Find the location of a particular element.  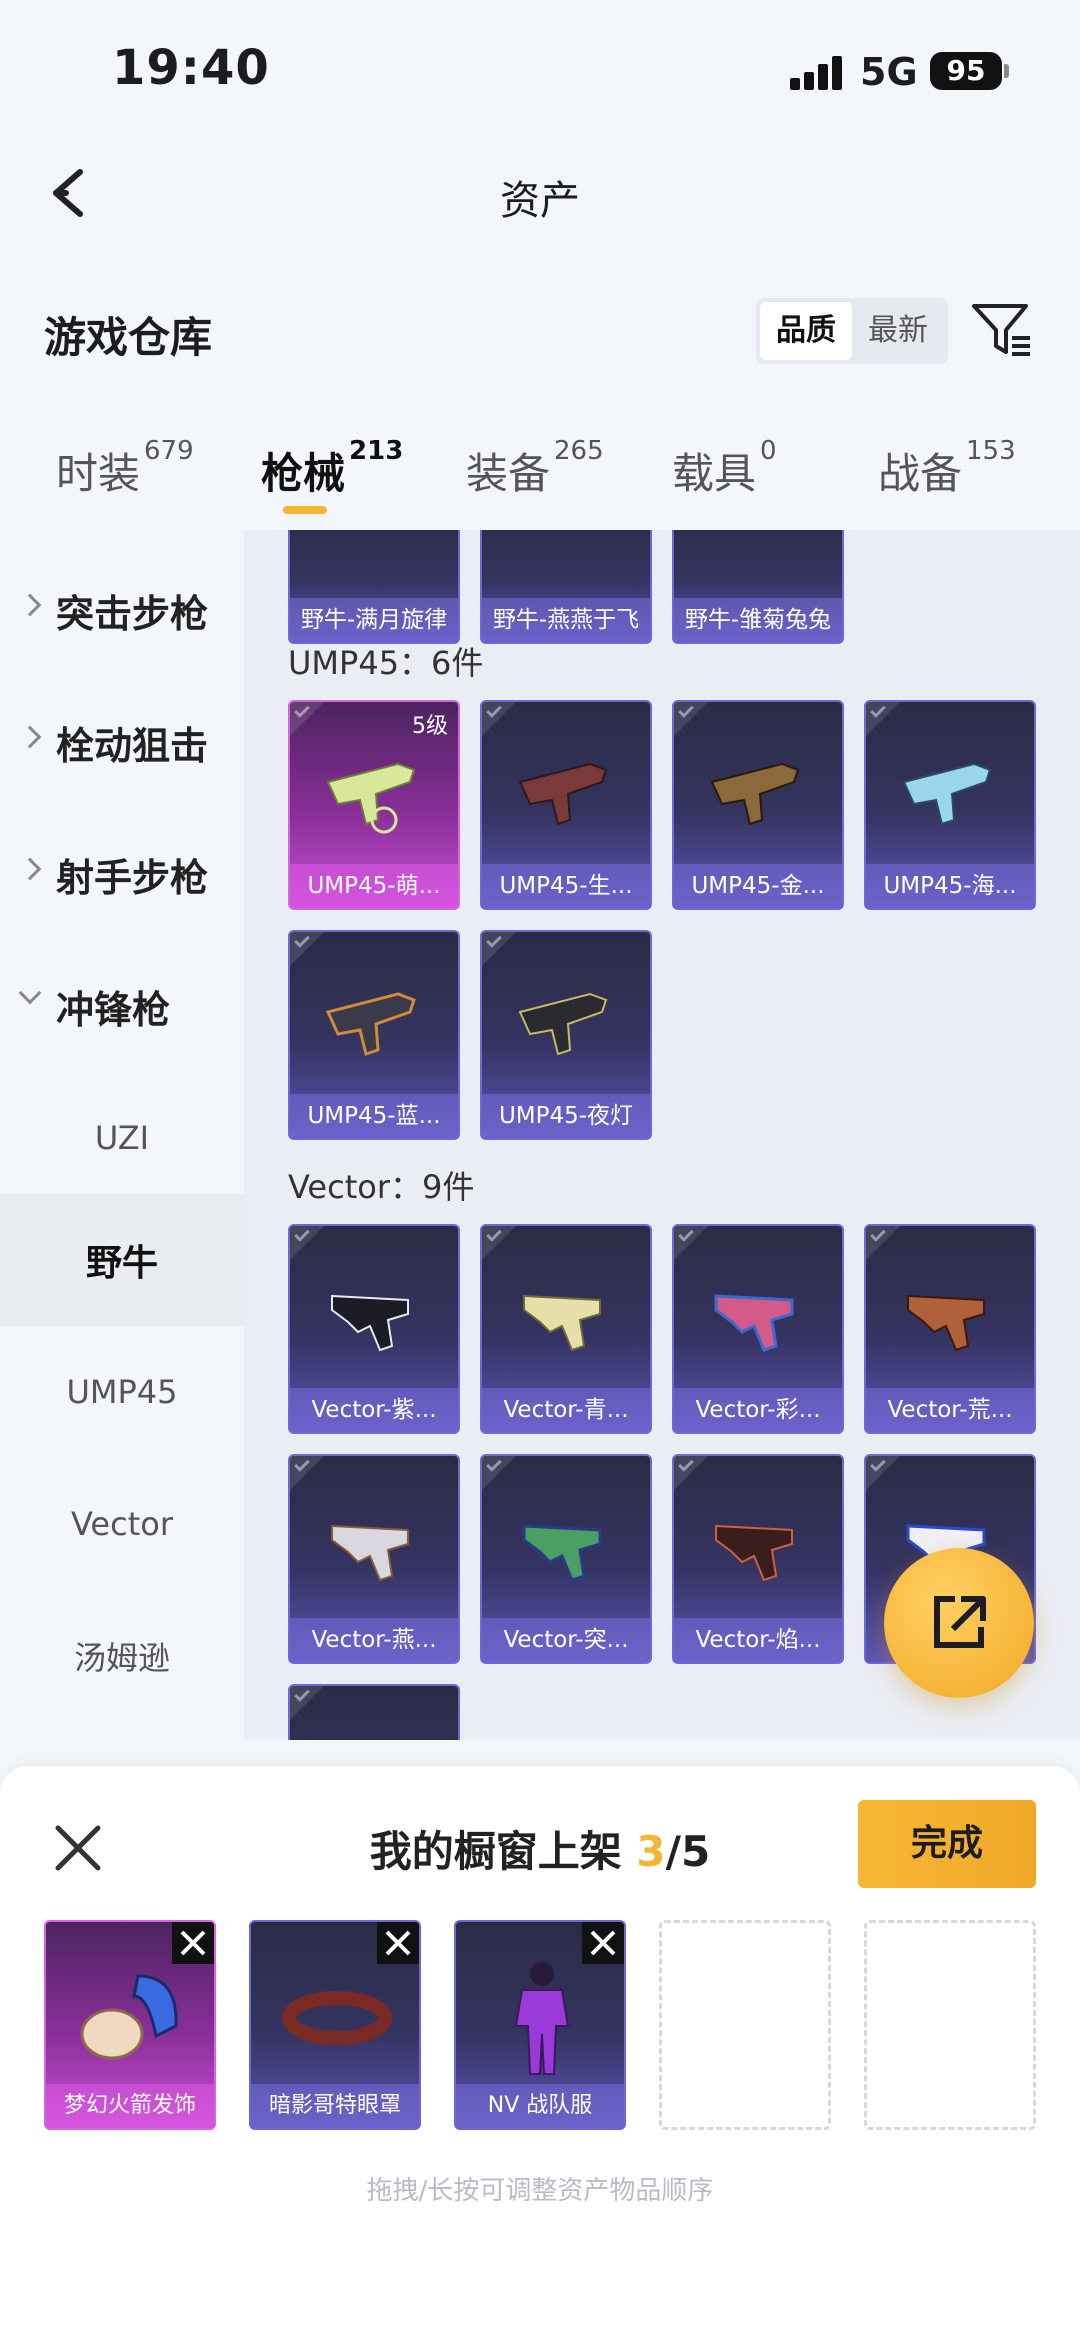

status-time: 19:40 is located at coordinates (191, 68).